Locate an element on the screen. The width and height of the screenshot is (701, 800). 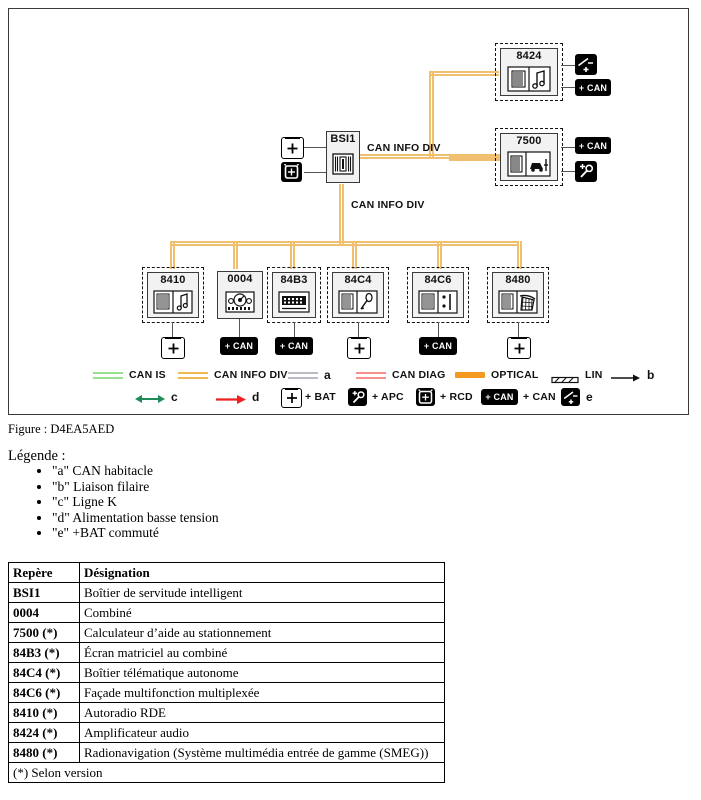
cell-designation: Calculateur d’aide au stationnement is located at coordinates (262, 632).